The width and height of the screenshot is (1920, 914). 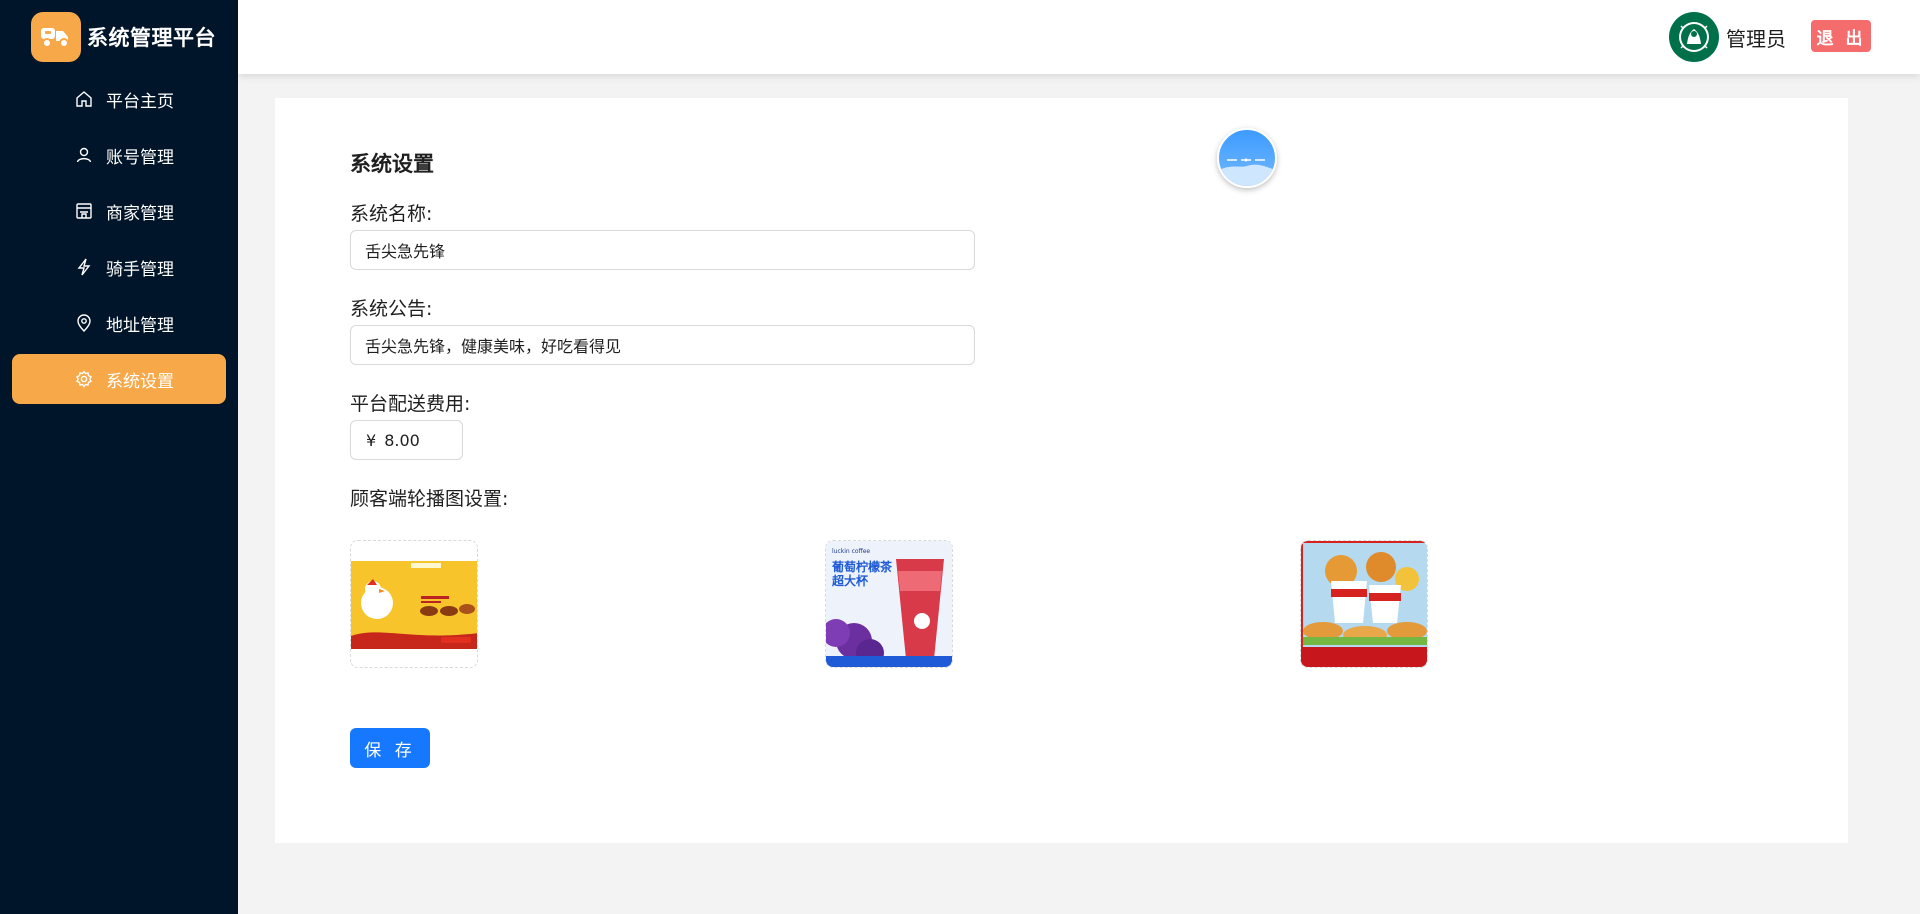 What do you see at coordinates (140, 325) in the screenshot?
I see `sidebar-item-label: 地址管理` at bounding box center [140, 325].